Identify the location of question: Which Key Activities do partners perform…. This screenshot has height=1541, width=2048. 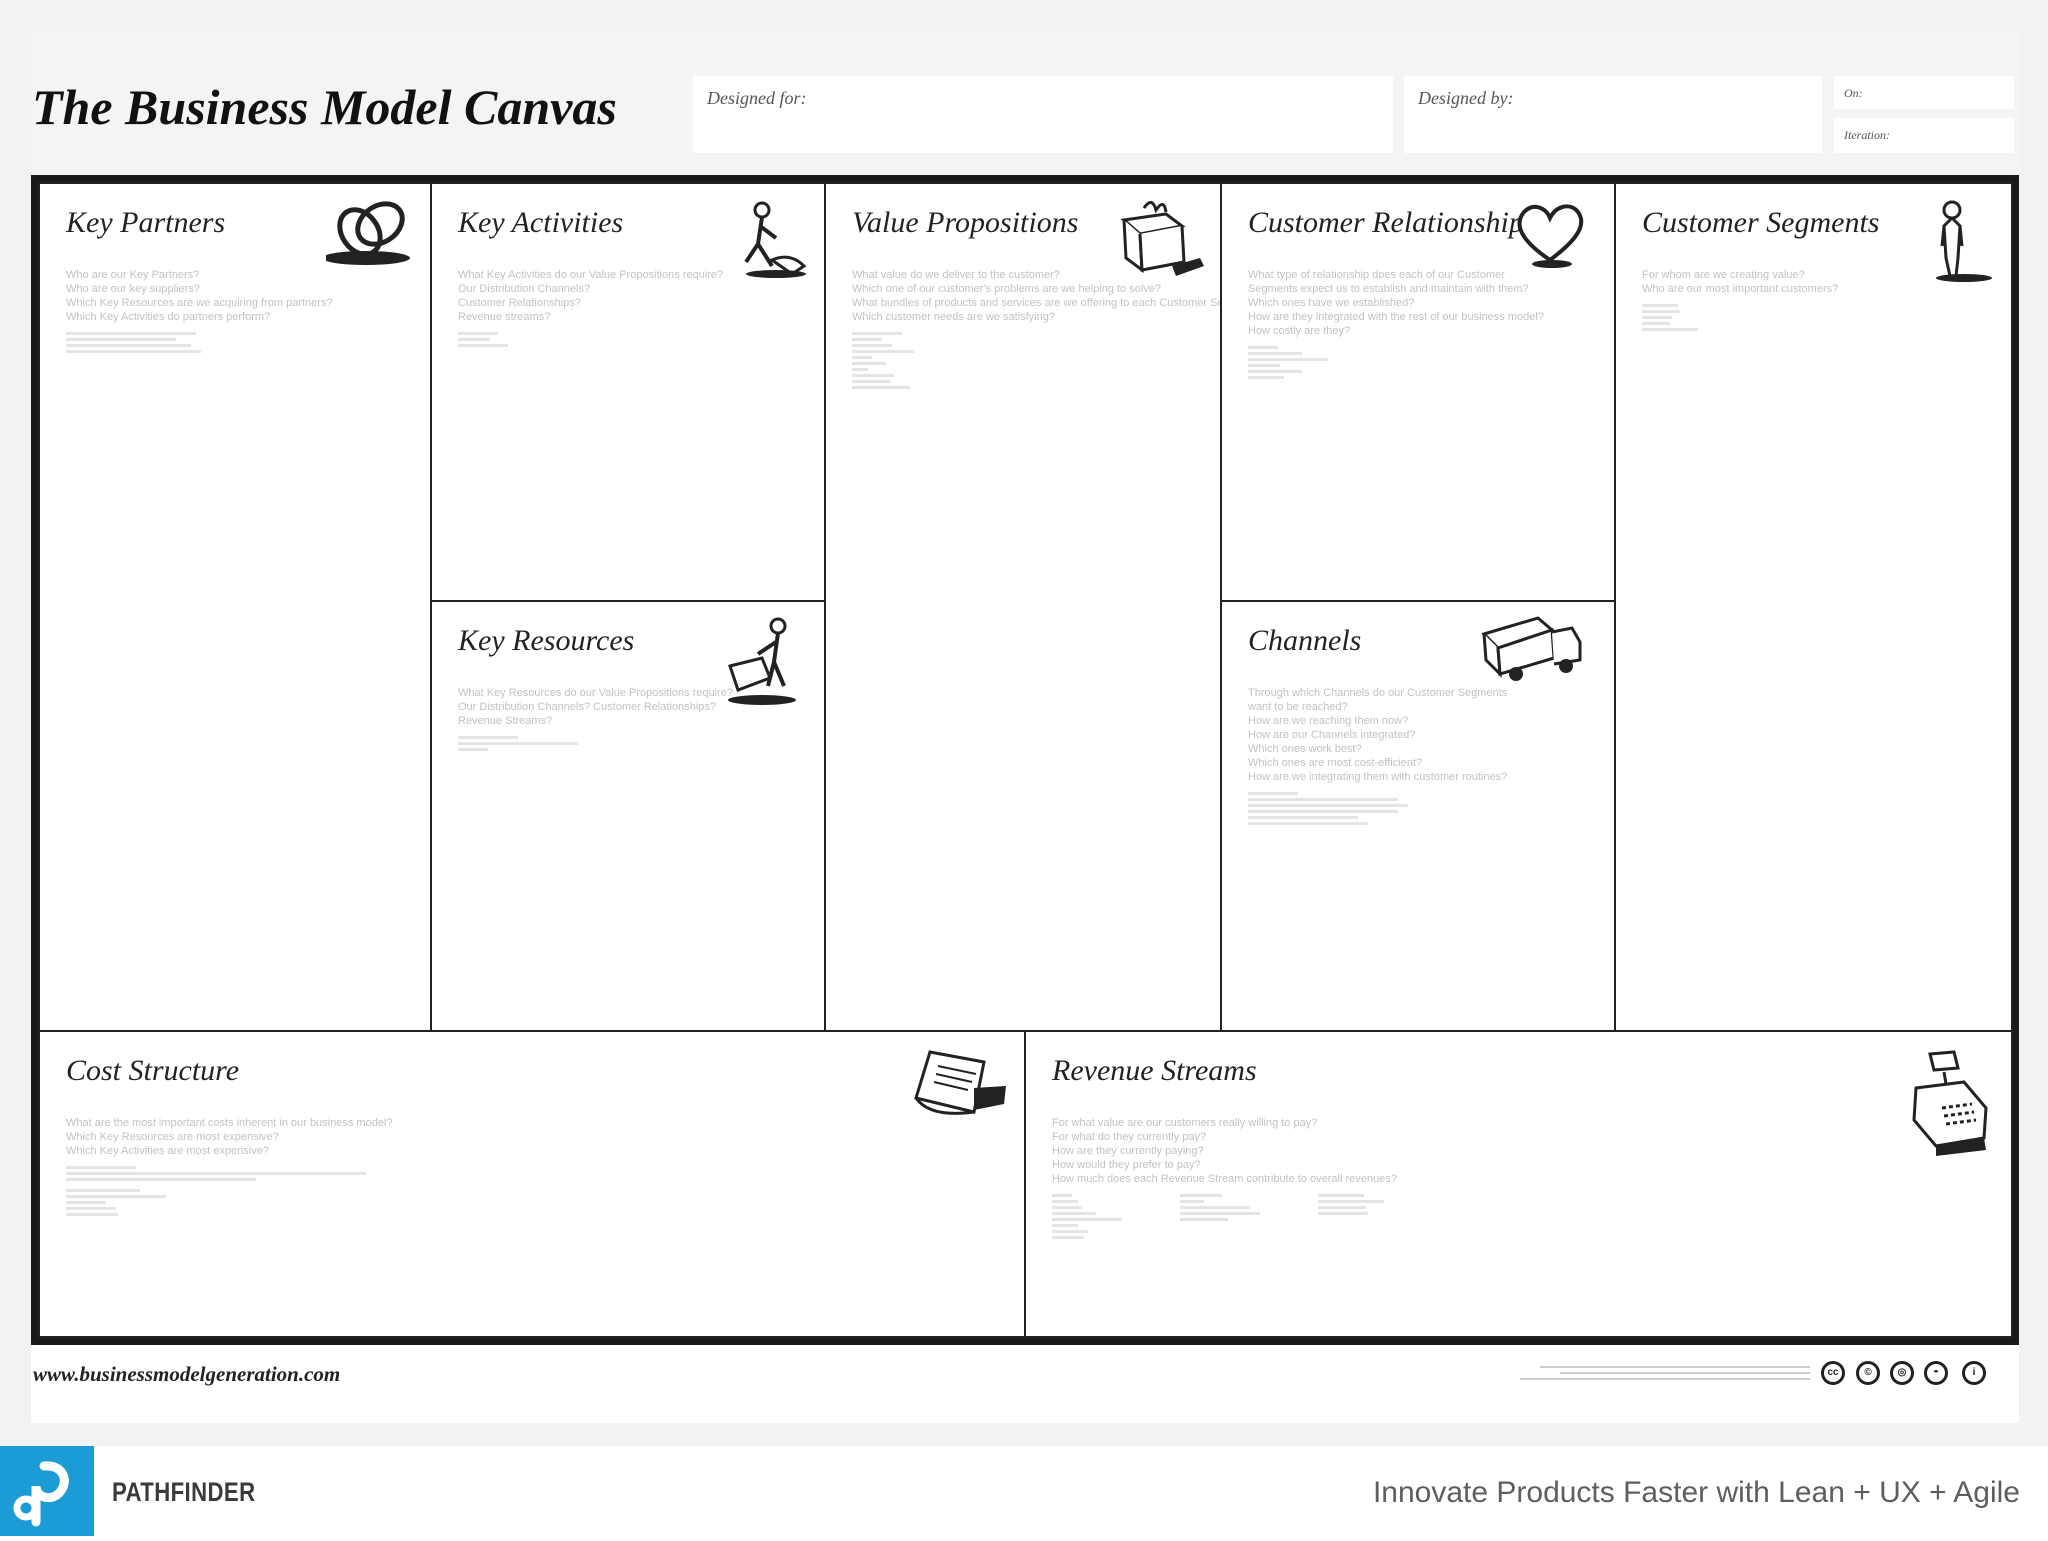
(168, 317).